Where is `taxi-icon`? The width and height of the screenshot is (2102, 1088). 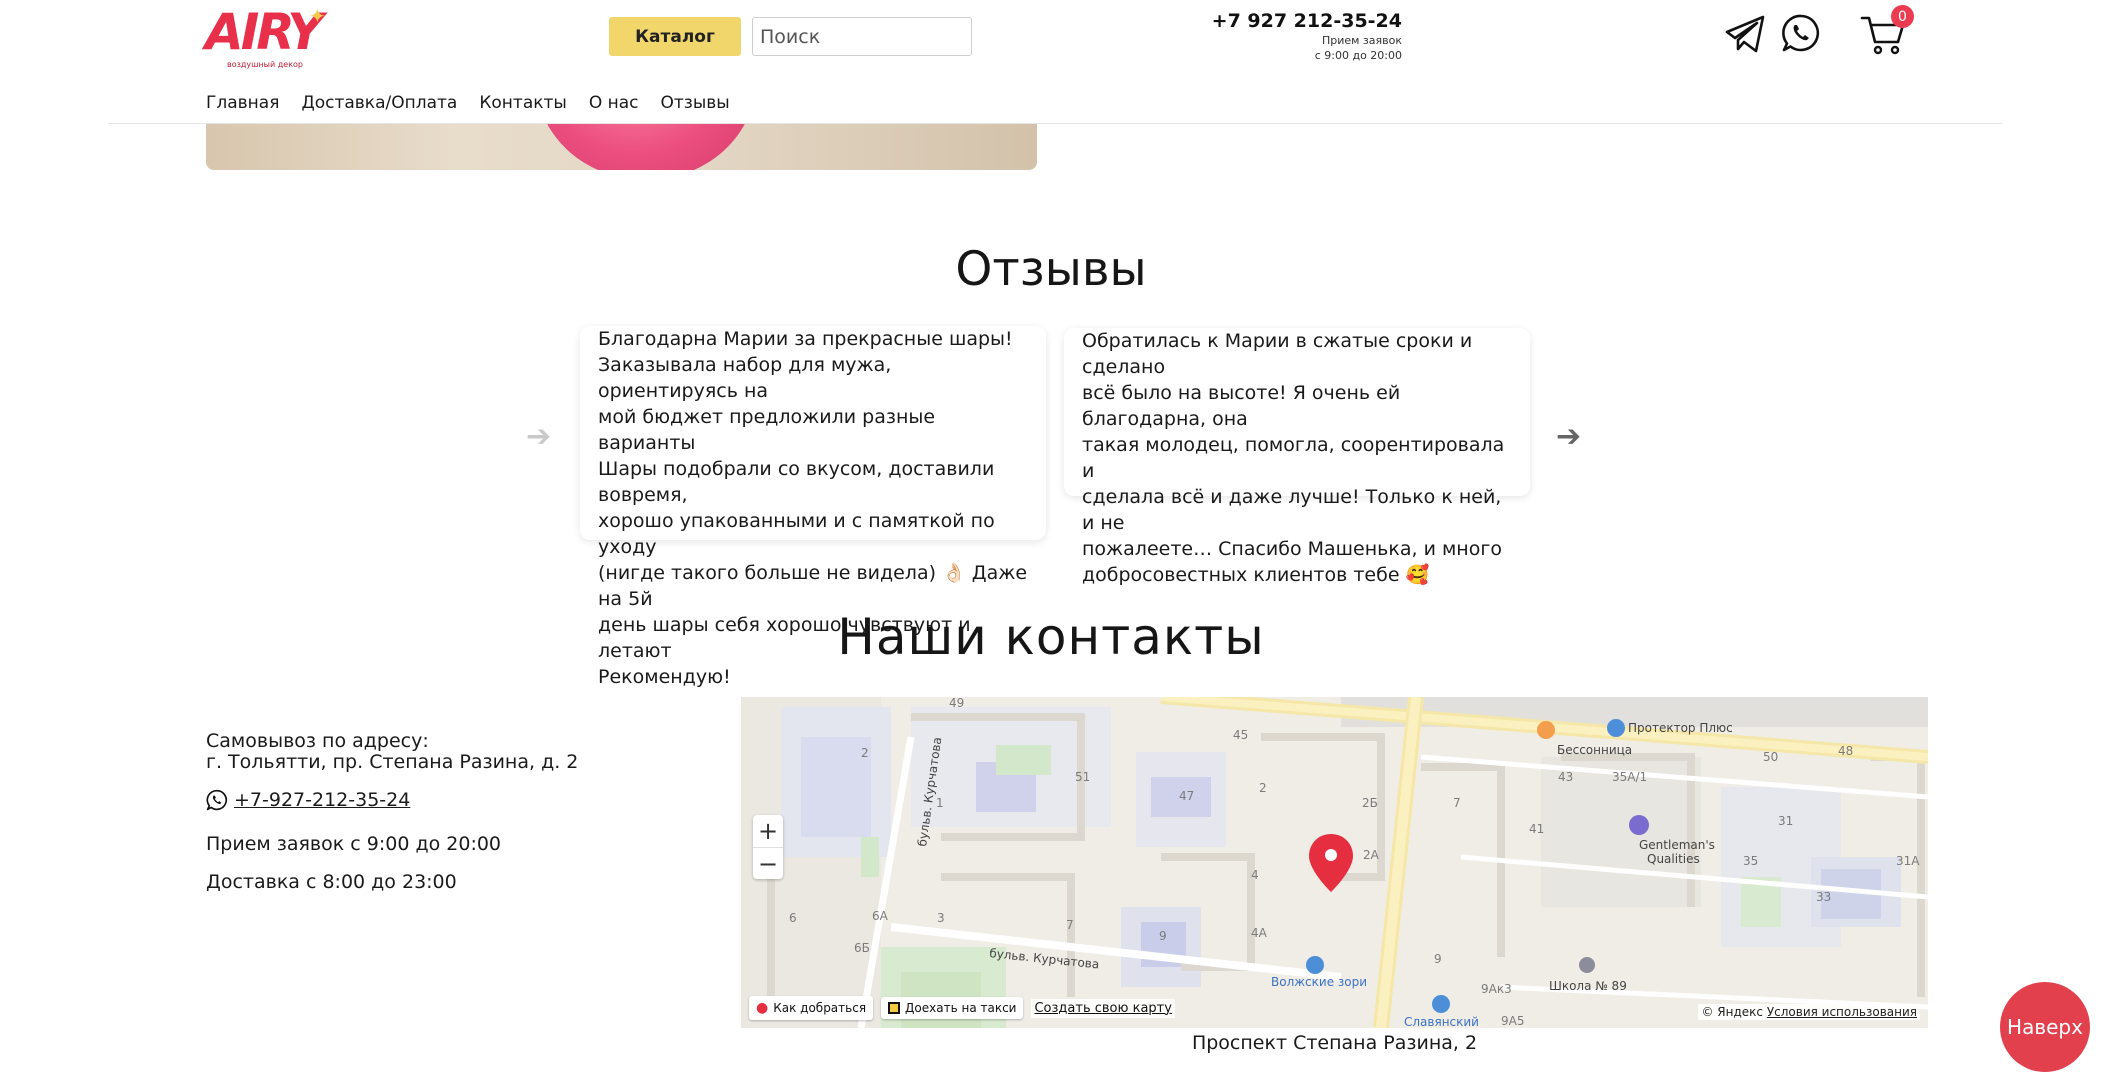 taxi-icon is located at coordinates (894, 1008).